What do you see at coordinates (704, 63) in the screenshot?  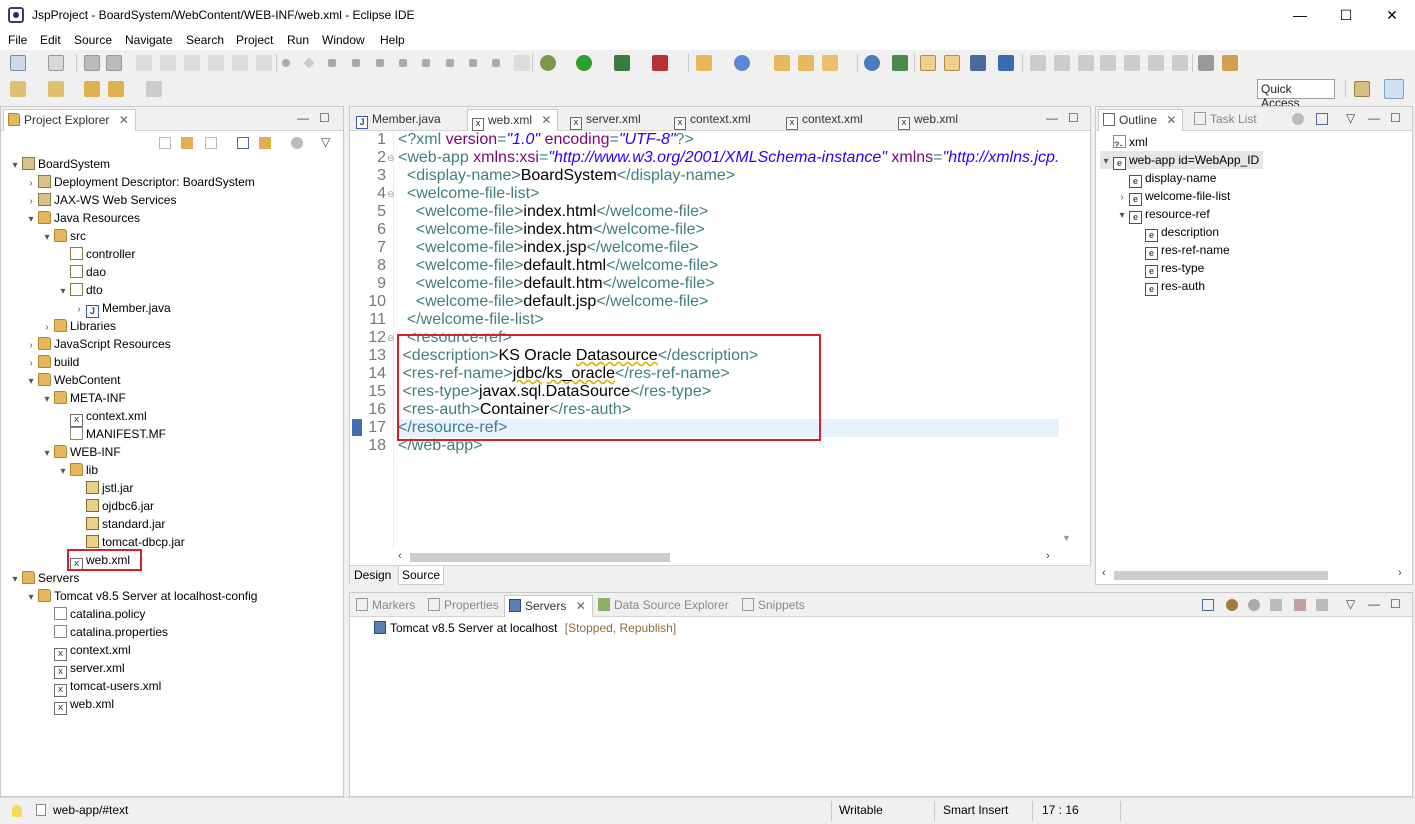 I see `new-server-icon` at bounding box center [704, 63].